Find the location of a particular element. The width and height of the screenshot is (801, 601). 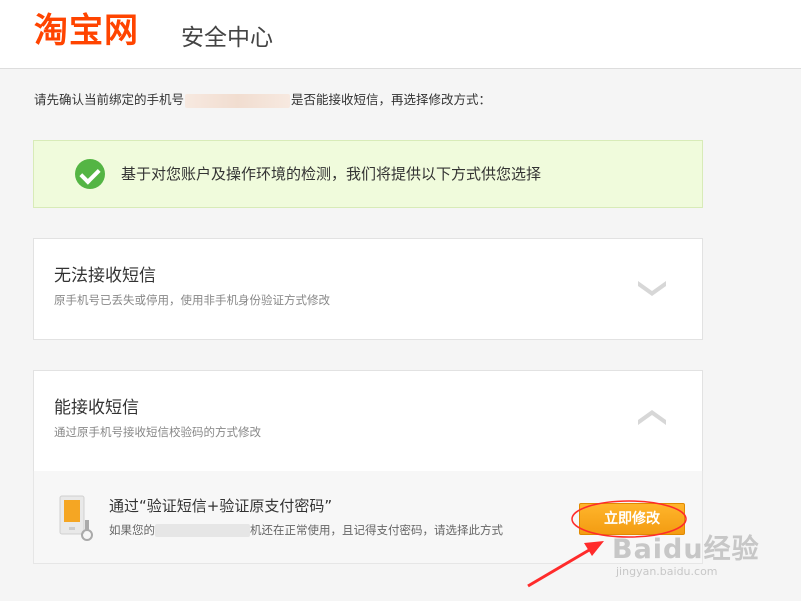

method-description: 如果您的 机还在正常使用，且记得支付密码，请选择此方式 is located at coordinates (306, 530).